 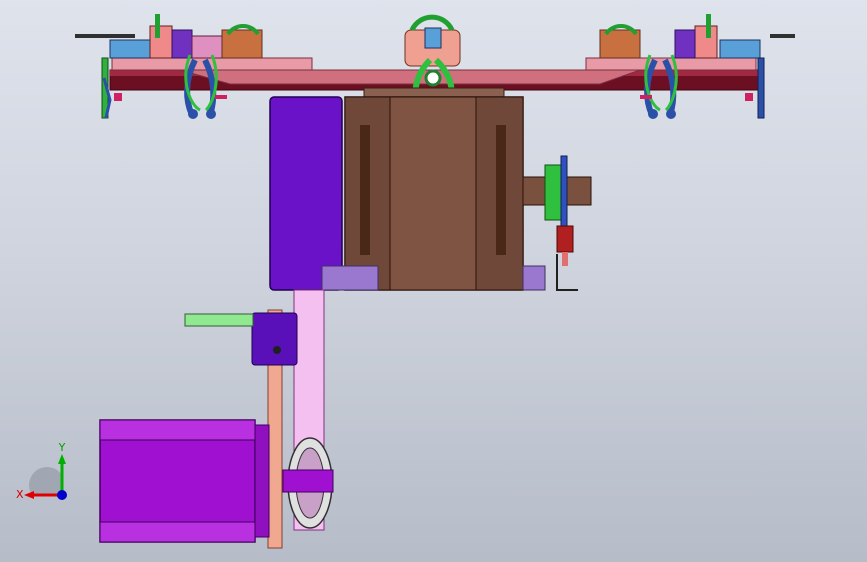 What do you see at coordinates (20, 494) in the screenshot?
I see `triad-x-label: X` at bounding box center [20, 494].